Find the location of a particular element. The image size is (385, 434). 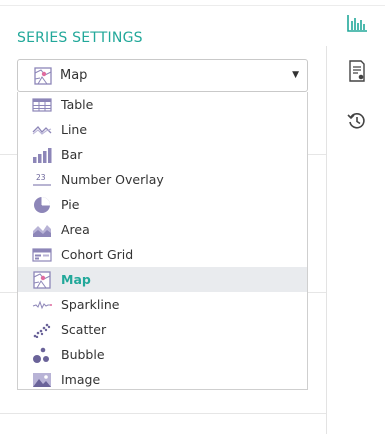

menu-item-sparkline: Sparkline is located at coordinates (162, 304).